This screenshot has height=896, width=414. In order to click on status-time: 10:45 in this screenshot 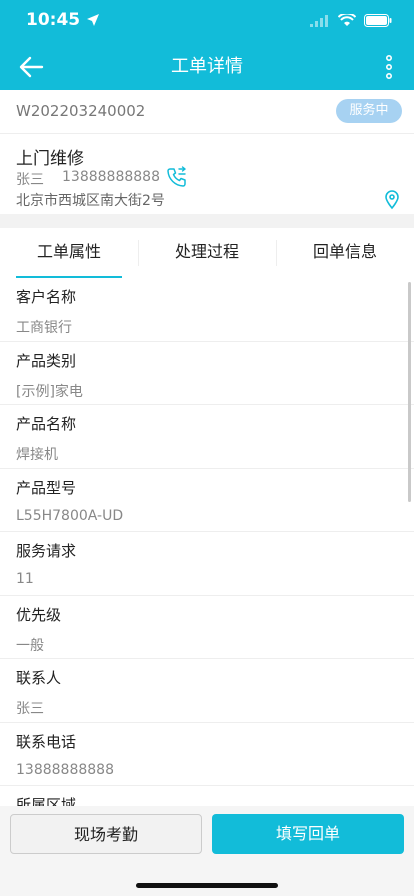, I will do `click(63, 20)`.